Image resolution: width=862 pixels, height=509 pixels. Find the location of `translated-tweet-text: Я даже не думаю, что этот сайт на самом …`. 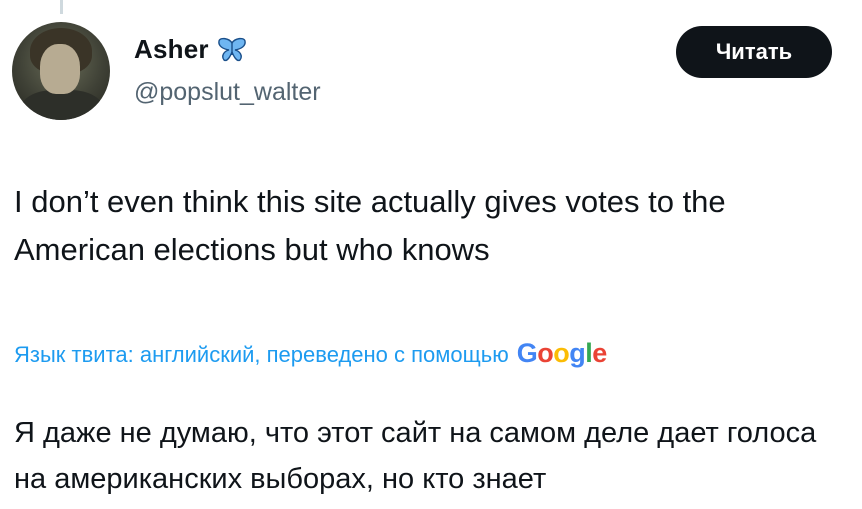

translated-tweet-text: Я даже не думаю, что этот сайт на самом … is located at coordinates (415, 456).